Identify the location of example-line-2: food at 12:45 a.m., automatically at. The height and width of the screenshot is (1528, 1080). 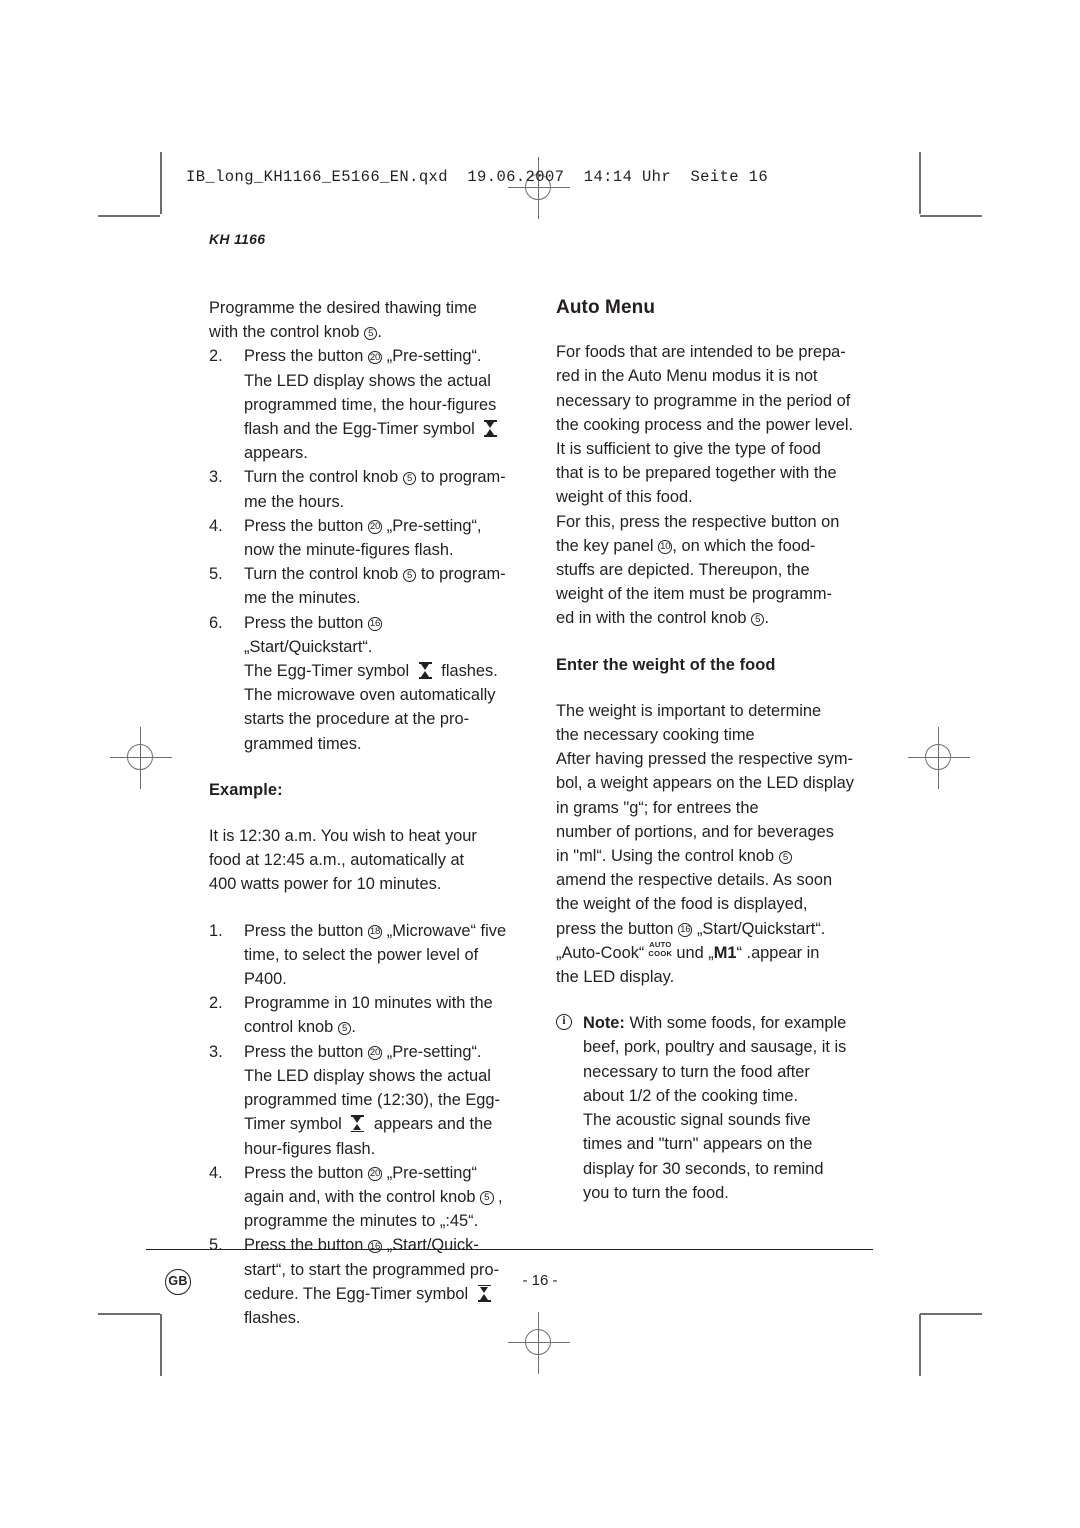
(337, 860).